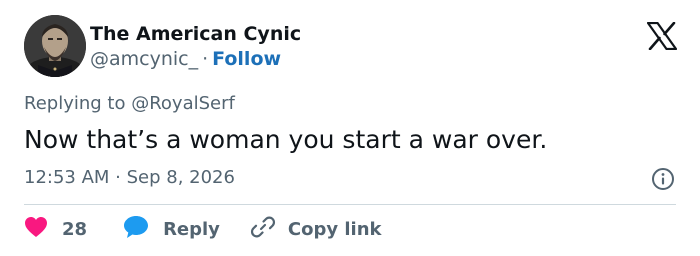 This screenshot has width=700, height=256. Describe the element at coordinates (55, 230) in the screenshot. I see `like-button: 28` at that location.